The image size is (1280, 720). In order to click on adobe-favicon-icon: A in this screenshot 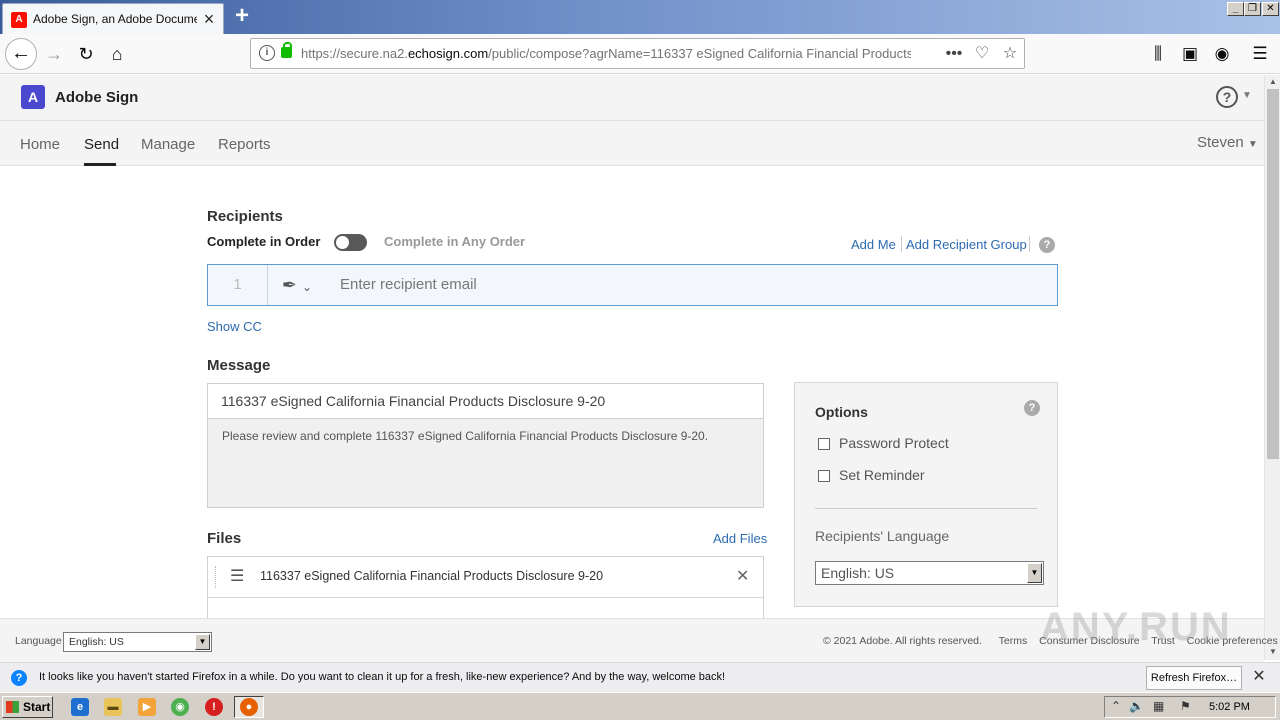, I will do `click(19, 20)`.